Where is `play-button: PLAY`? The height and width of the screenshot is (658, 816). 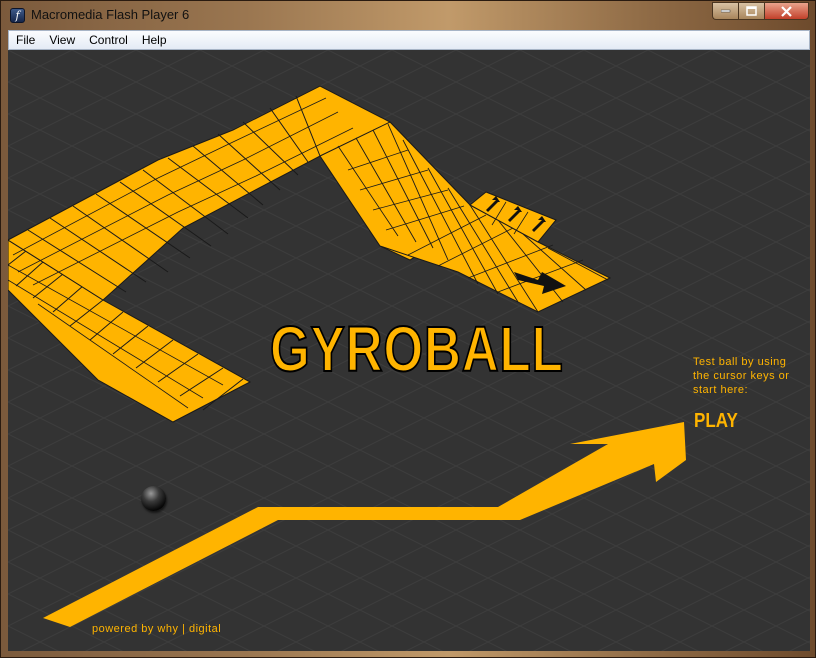
play-button: PLAY is located at coordinates (716, 421).